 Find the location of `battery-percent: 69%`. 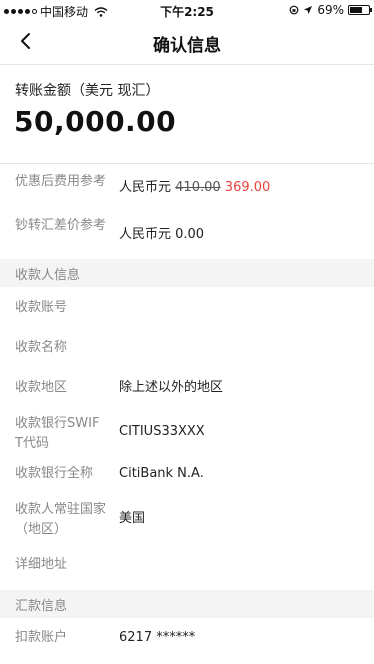

battery-percent: 69% is located at coordinates (330, 10).